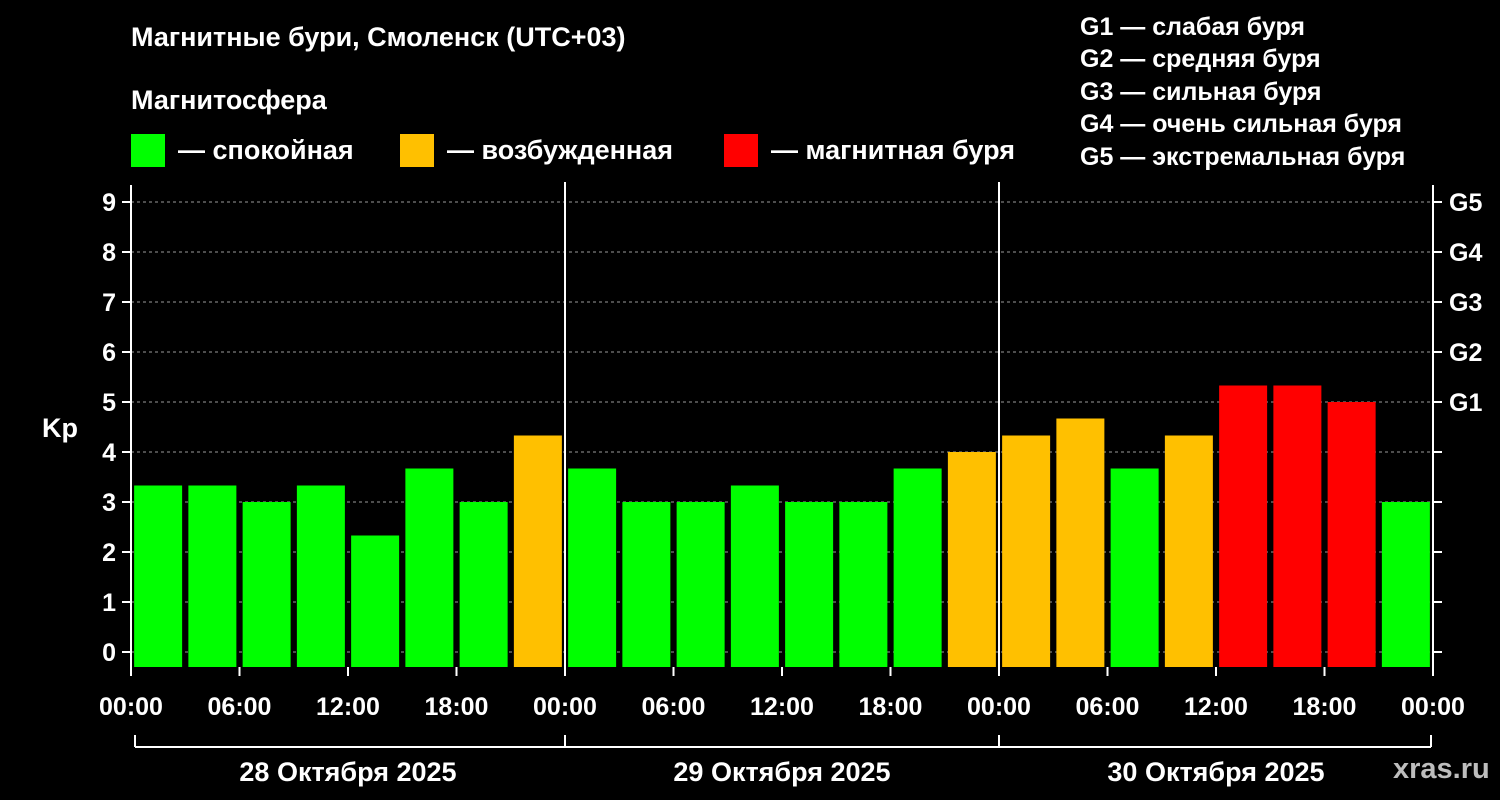 The width and height of the screenshot is (1500, 800). Describe the element at coordinates (1215, 772) in the screenshot. I see `day-label: 30 Октября 2025` at that location.